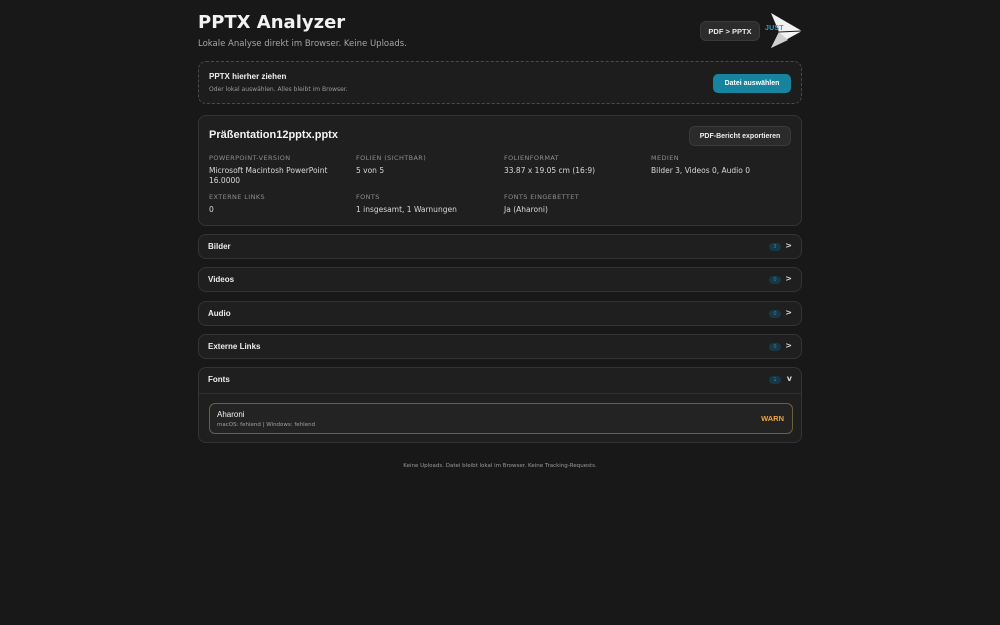 The image size is (1000, 625). Describe the element at coordinates (772, 418) in the screenshot. I see `warning-badge: WARN` at that location.